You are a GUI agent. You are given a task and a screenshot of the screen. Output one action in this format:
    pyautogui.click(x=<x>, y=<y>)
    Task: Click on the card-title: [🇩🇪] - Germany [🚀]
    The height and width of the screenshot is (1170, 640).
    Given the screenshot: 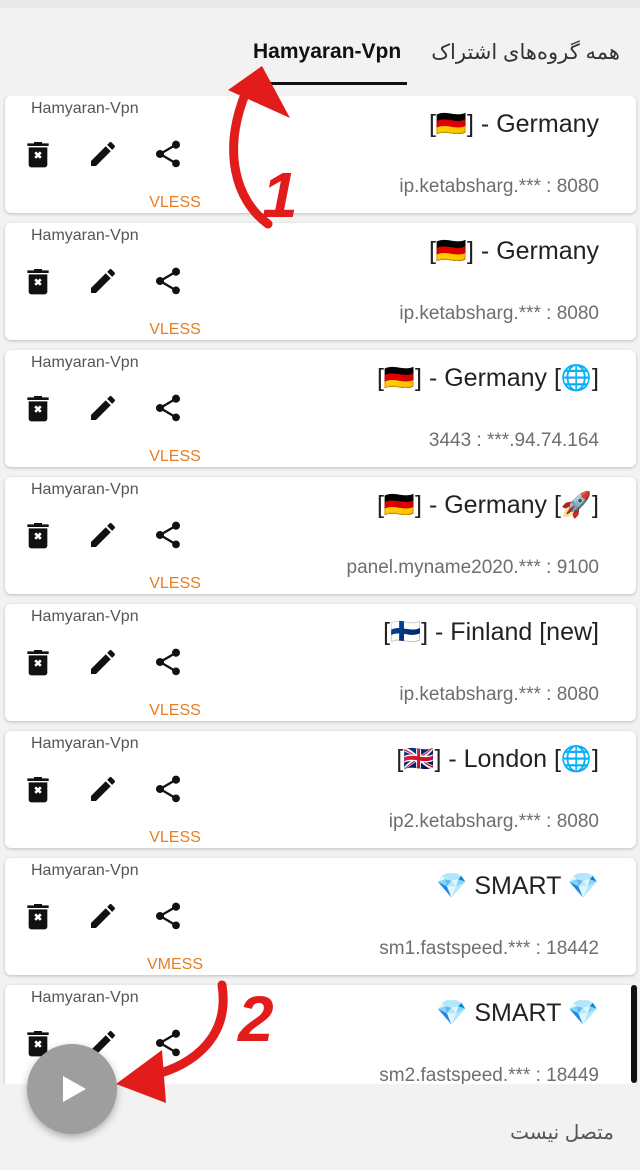 What is the action you would take?
    pyautogui.click(x=487, y=505)
    